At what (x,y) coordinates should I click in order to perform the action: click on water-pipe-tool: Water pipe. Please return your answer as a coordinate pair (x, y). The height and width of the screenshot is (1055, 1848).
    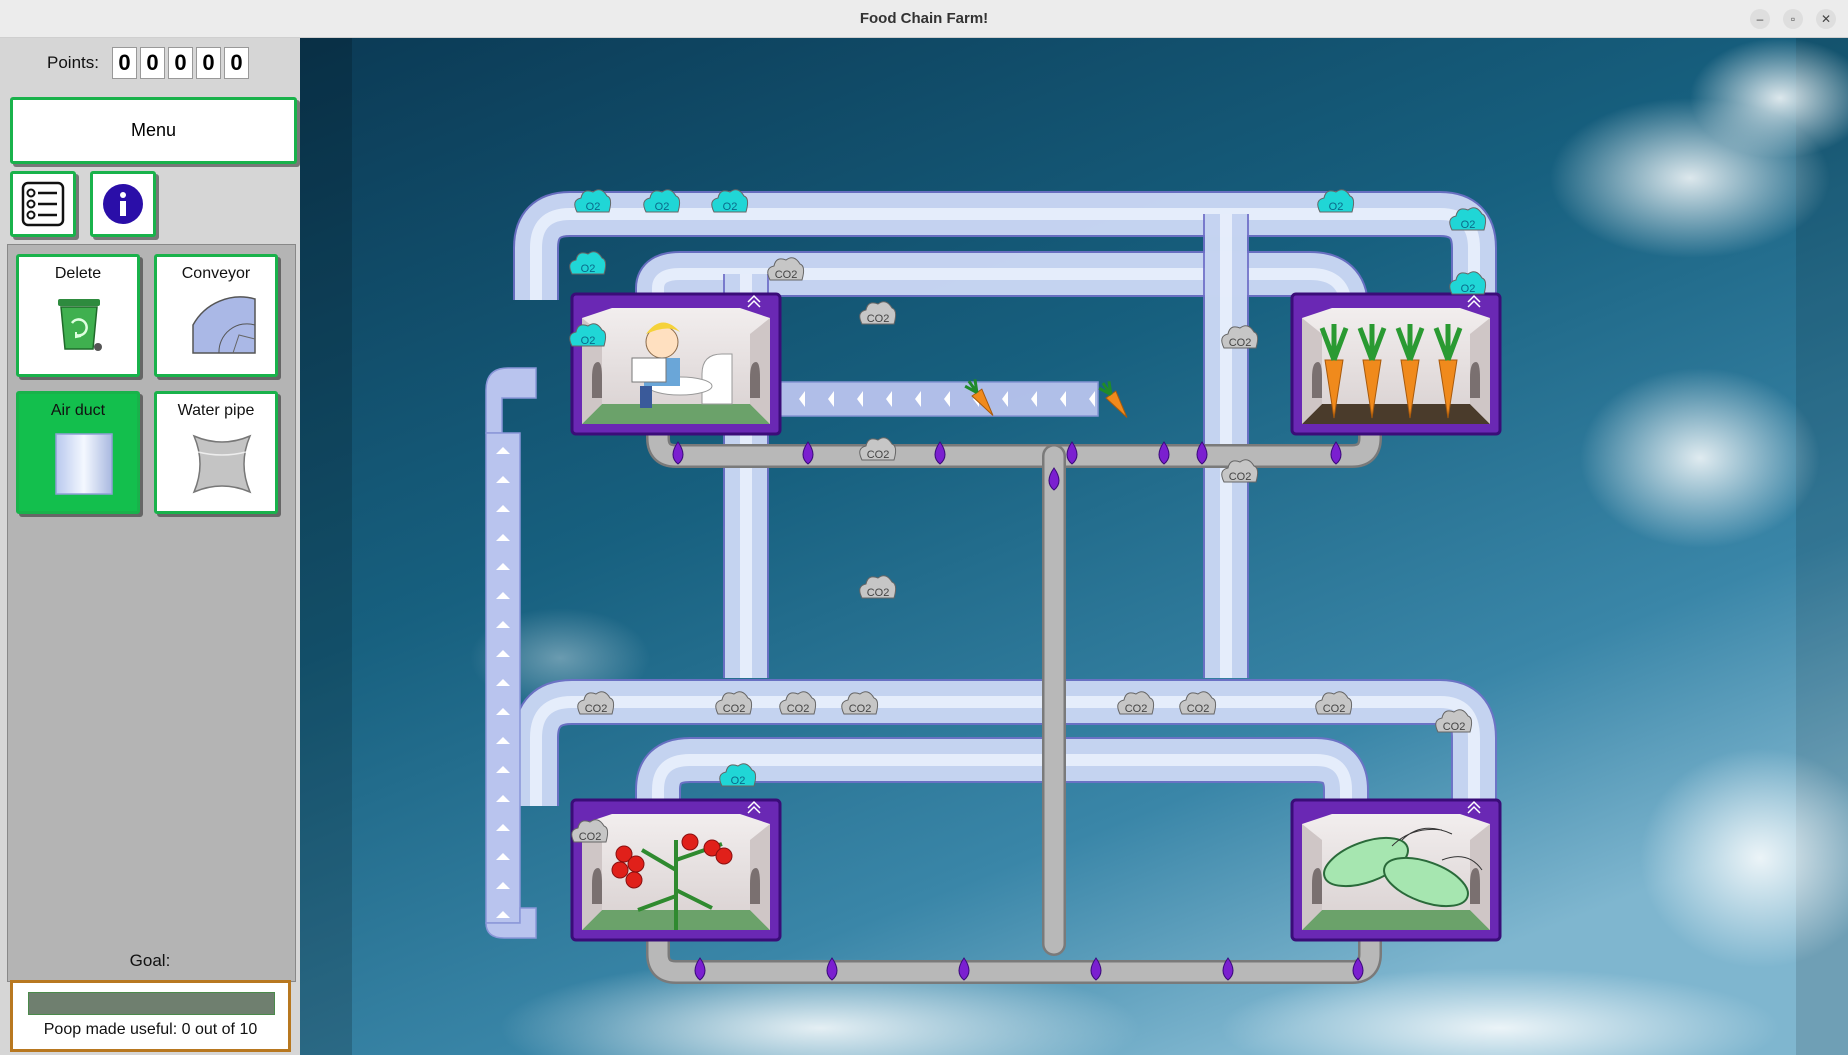
    Looking at the image, I should click on (216, 452).